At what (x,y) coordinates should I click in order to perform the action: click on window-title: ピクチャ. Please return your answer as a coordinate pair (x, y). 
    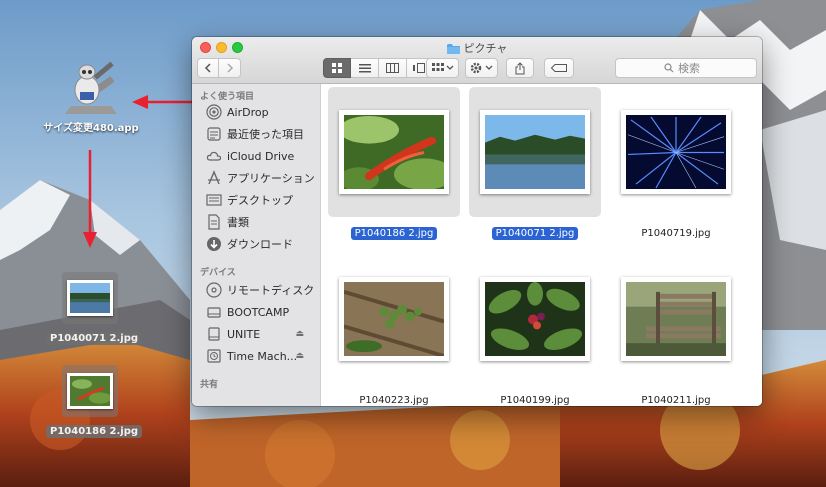
    Looking at the image, I should click on (485, 48).